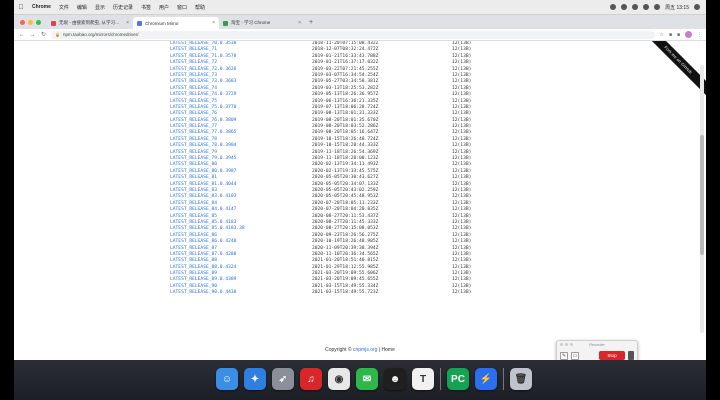  I want to click on address-url: npm.taobao.org/mirrors/chromedriver/, so click(100, 34).